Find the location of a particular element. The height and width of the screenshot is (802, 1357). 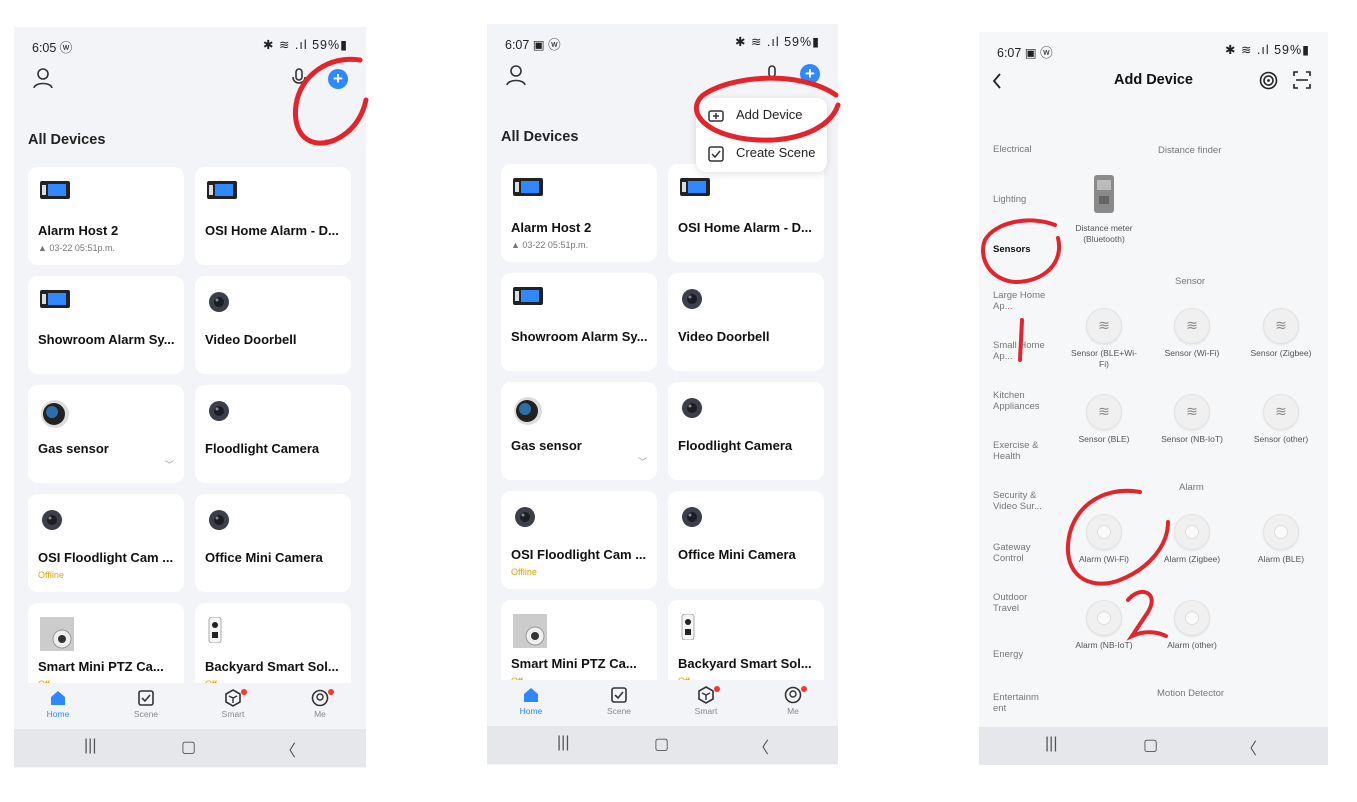

category-item: Lighting is located at coordinates (1024, 199).